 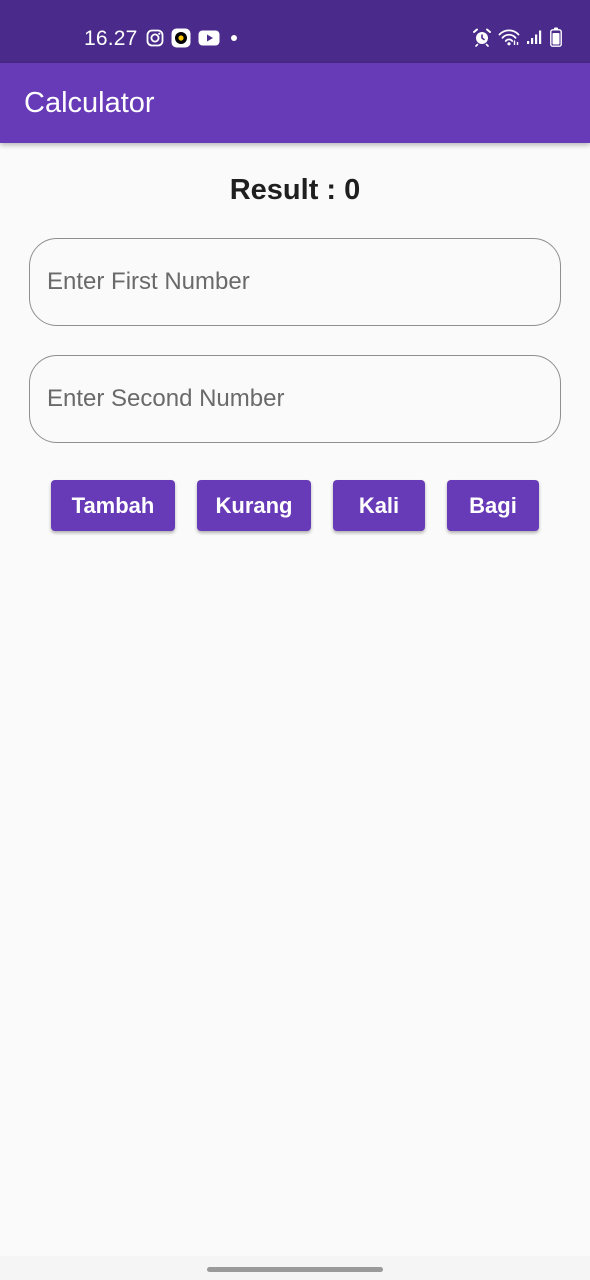 I want to click on second-number-input, so click(x=295, y=399).